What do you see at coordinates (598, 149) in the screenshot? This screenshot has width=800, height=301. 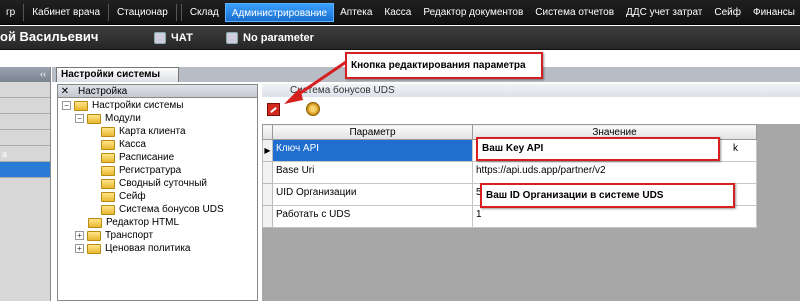 I see `callout-api-key: Ваш Key API` at bounding box center [598, 149].